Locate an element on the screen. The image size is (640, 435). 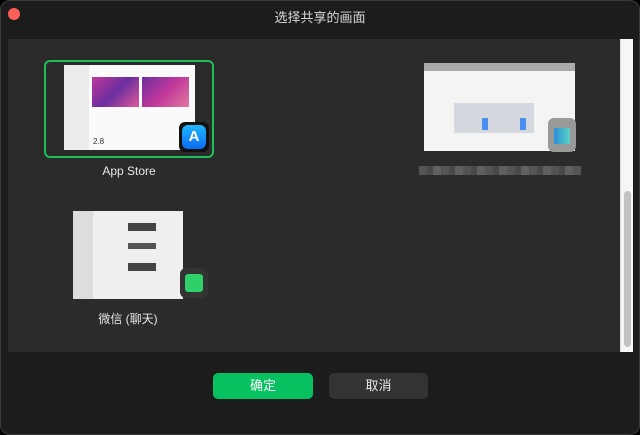
scrollbar is located at coordinates (626, 195).